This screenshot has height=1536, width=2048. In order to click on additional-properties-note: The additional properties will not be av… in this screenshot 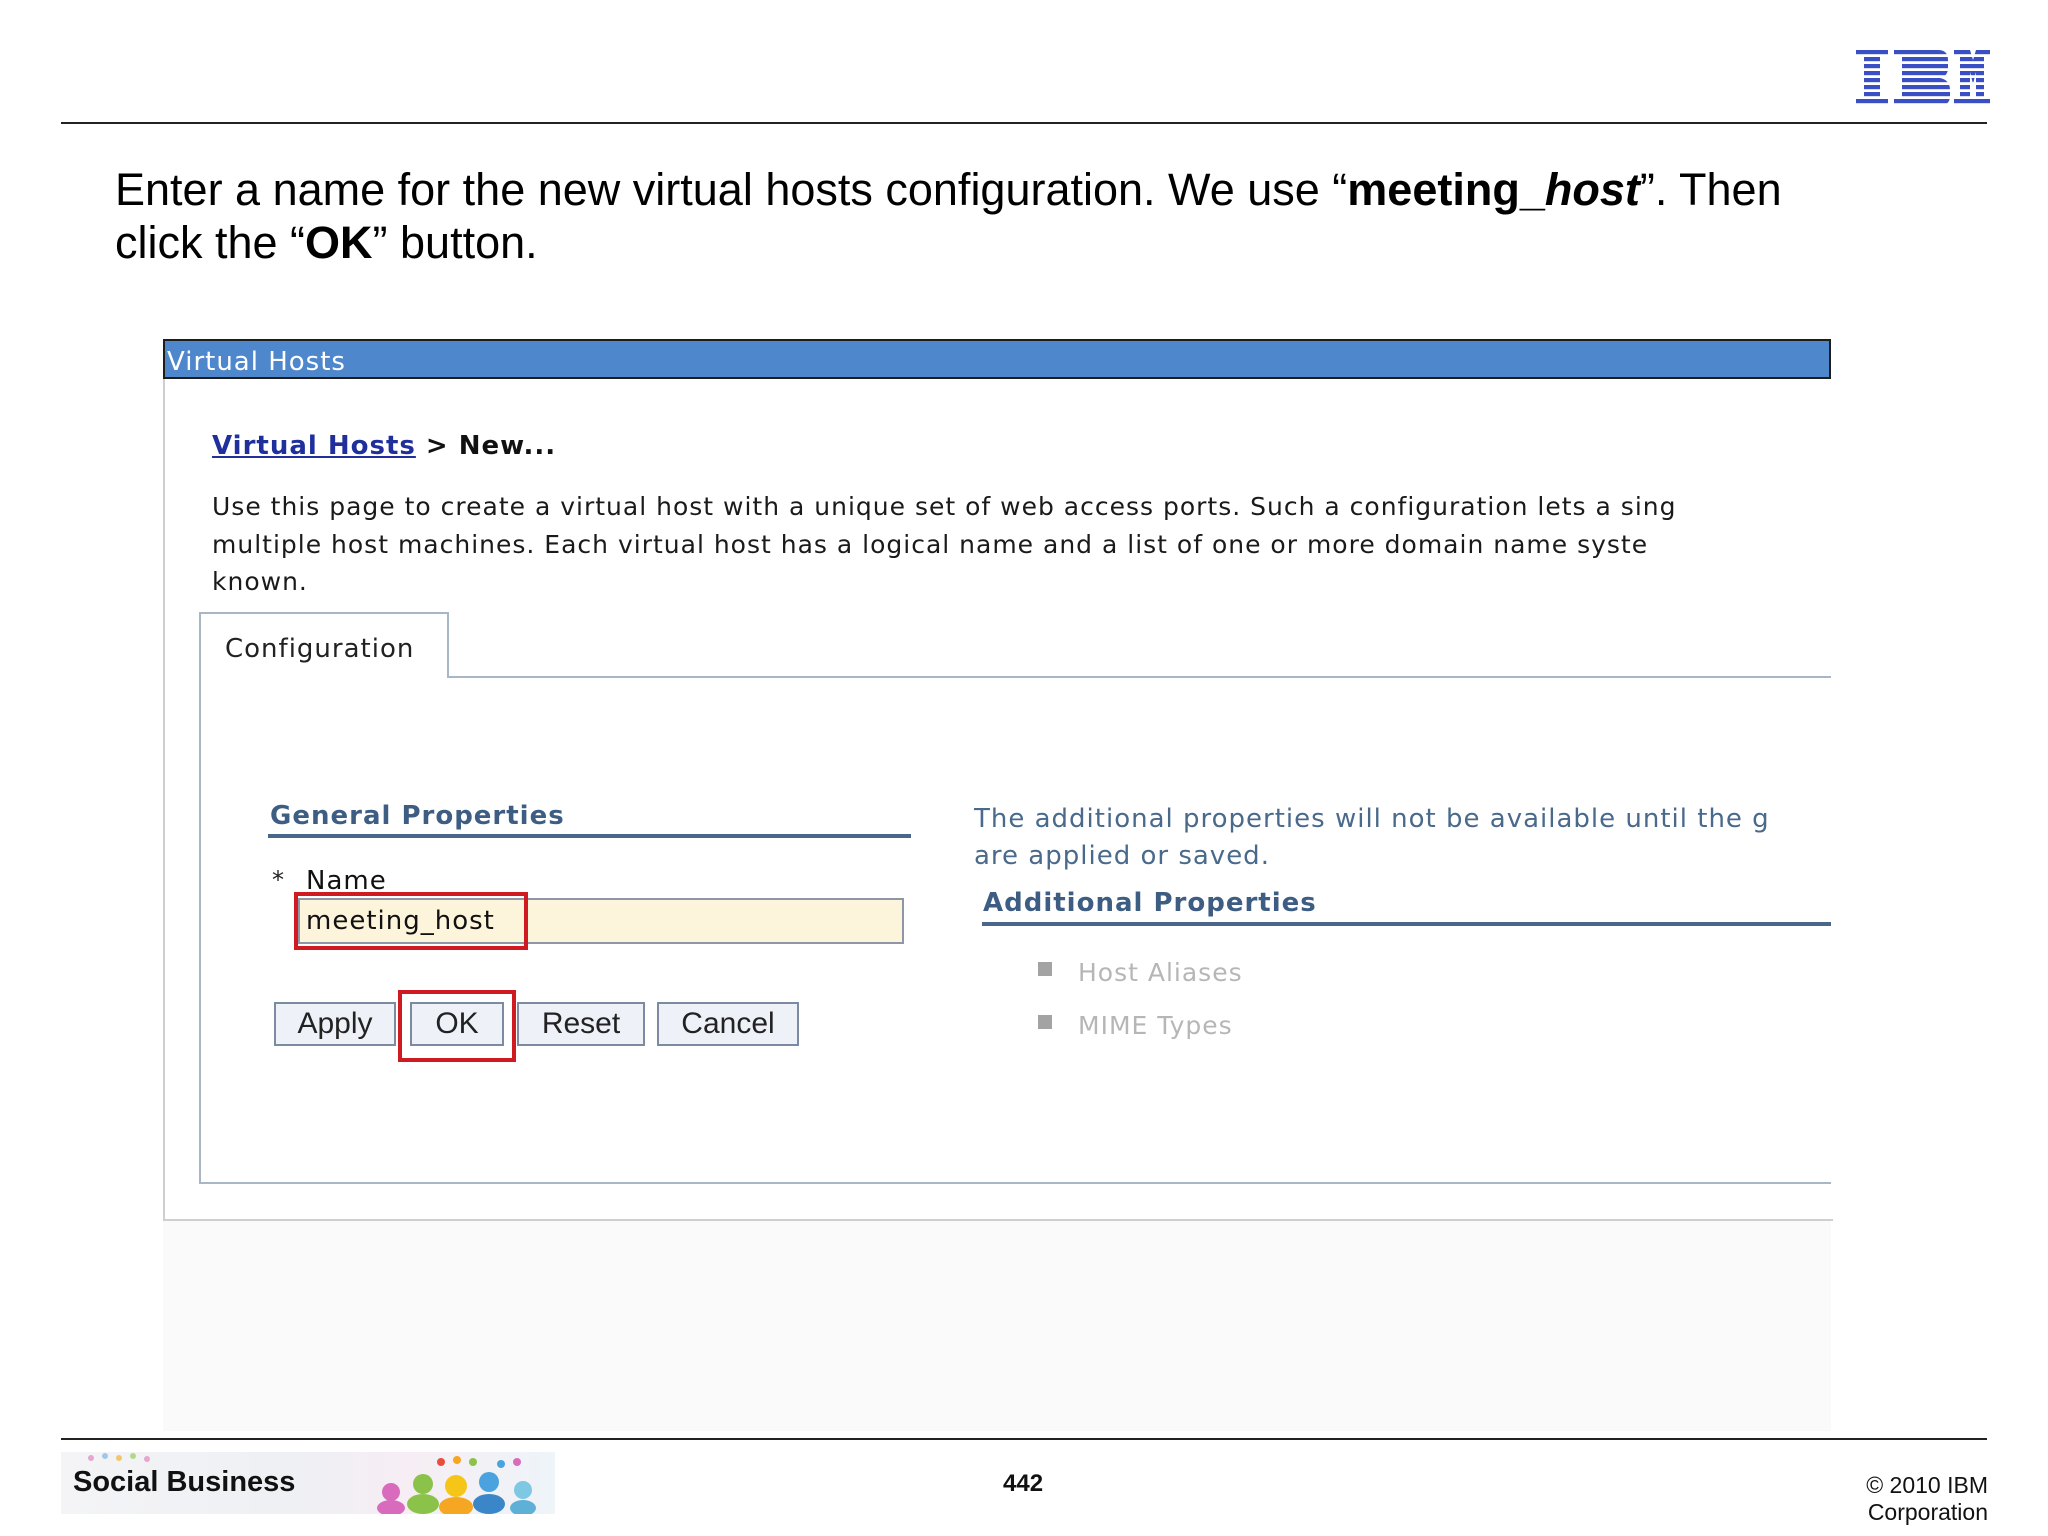, I will do `click(1402, 838)`.